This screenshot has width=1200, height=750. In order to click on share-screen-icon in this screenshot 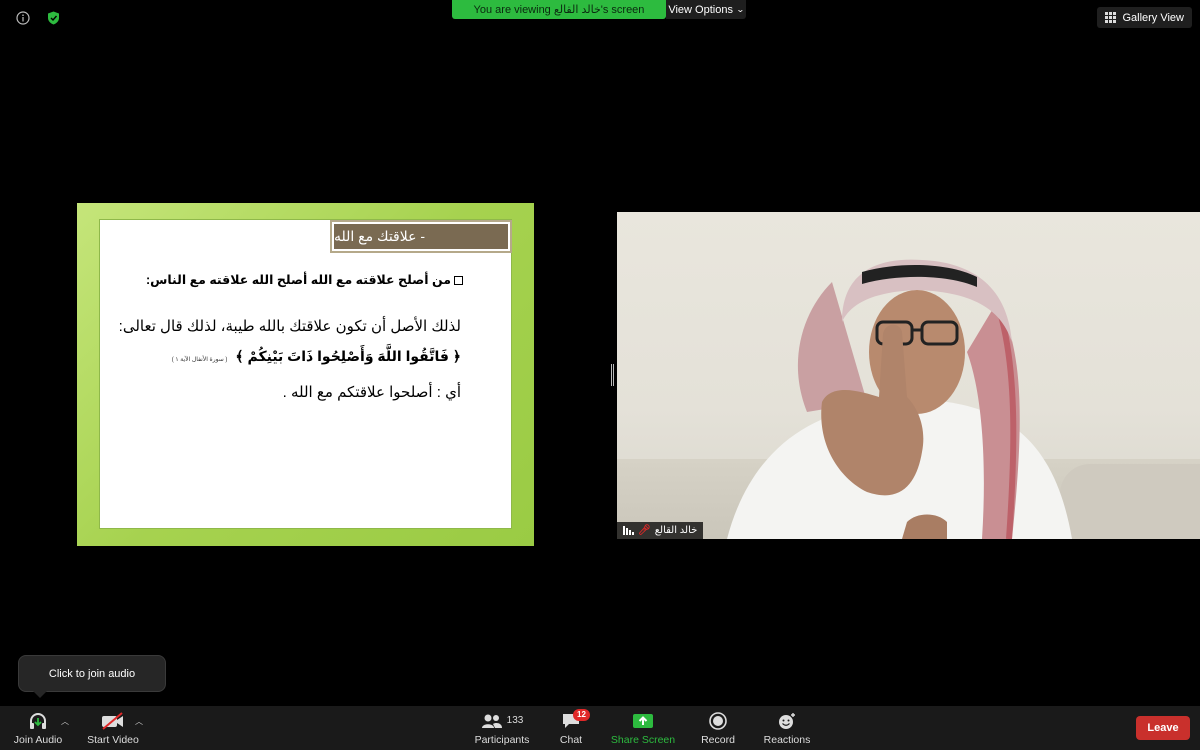, I will do `click(643, 721)`.